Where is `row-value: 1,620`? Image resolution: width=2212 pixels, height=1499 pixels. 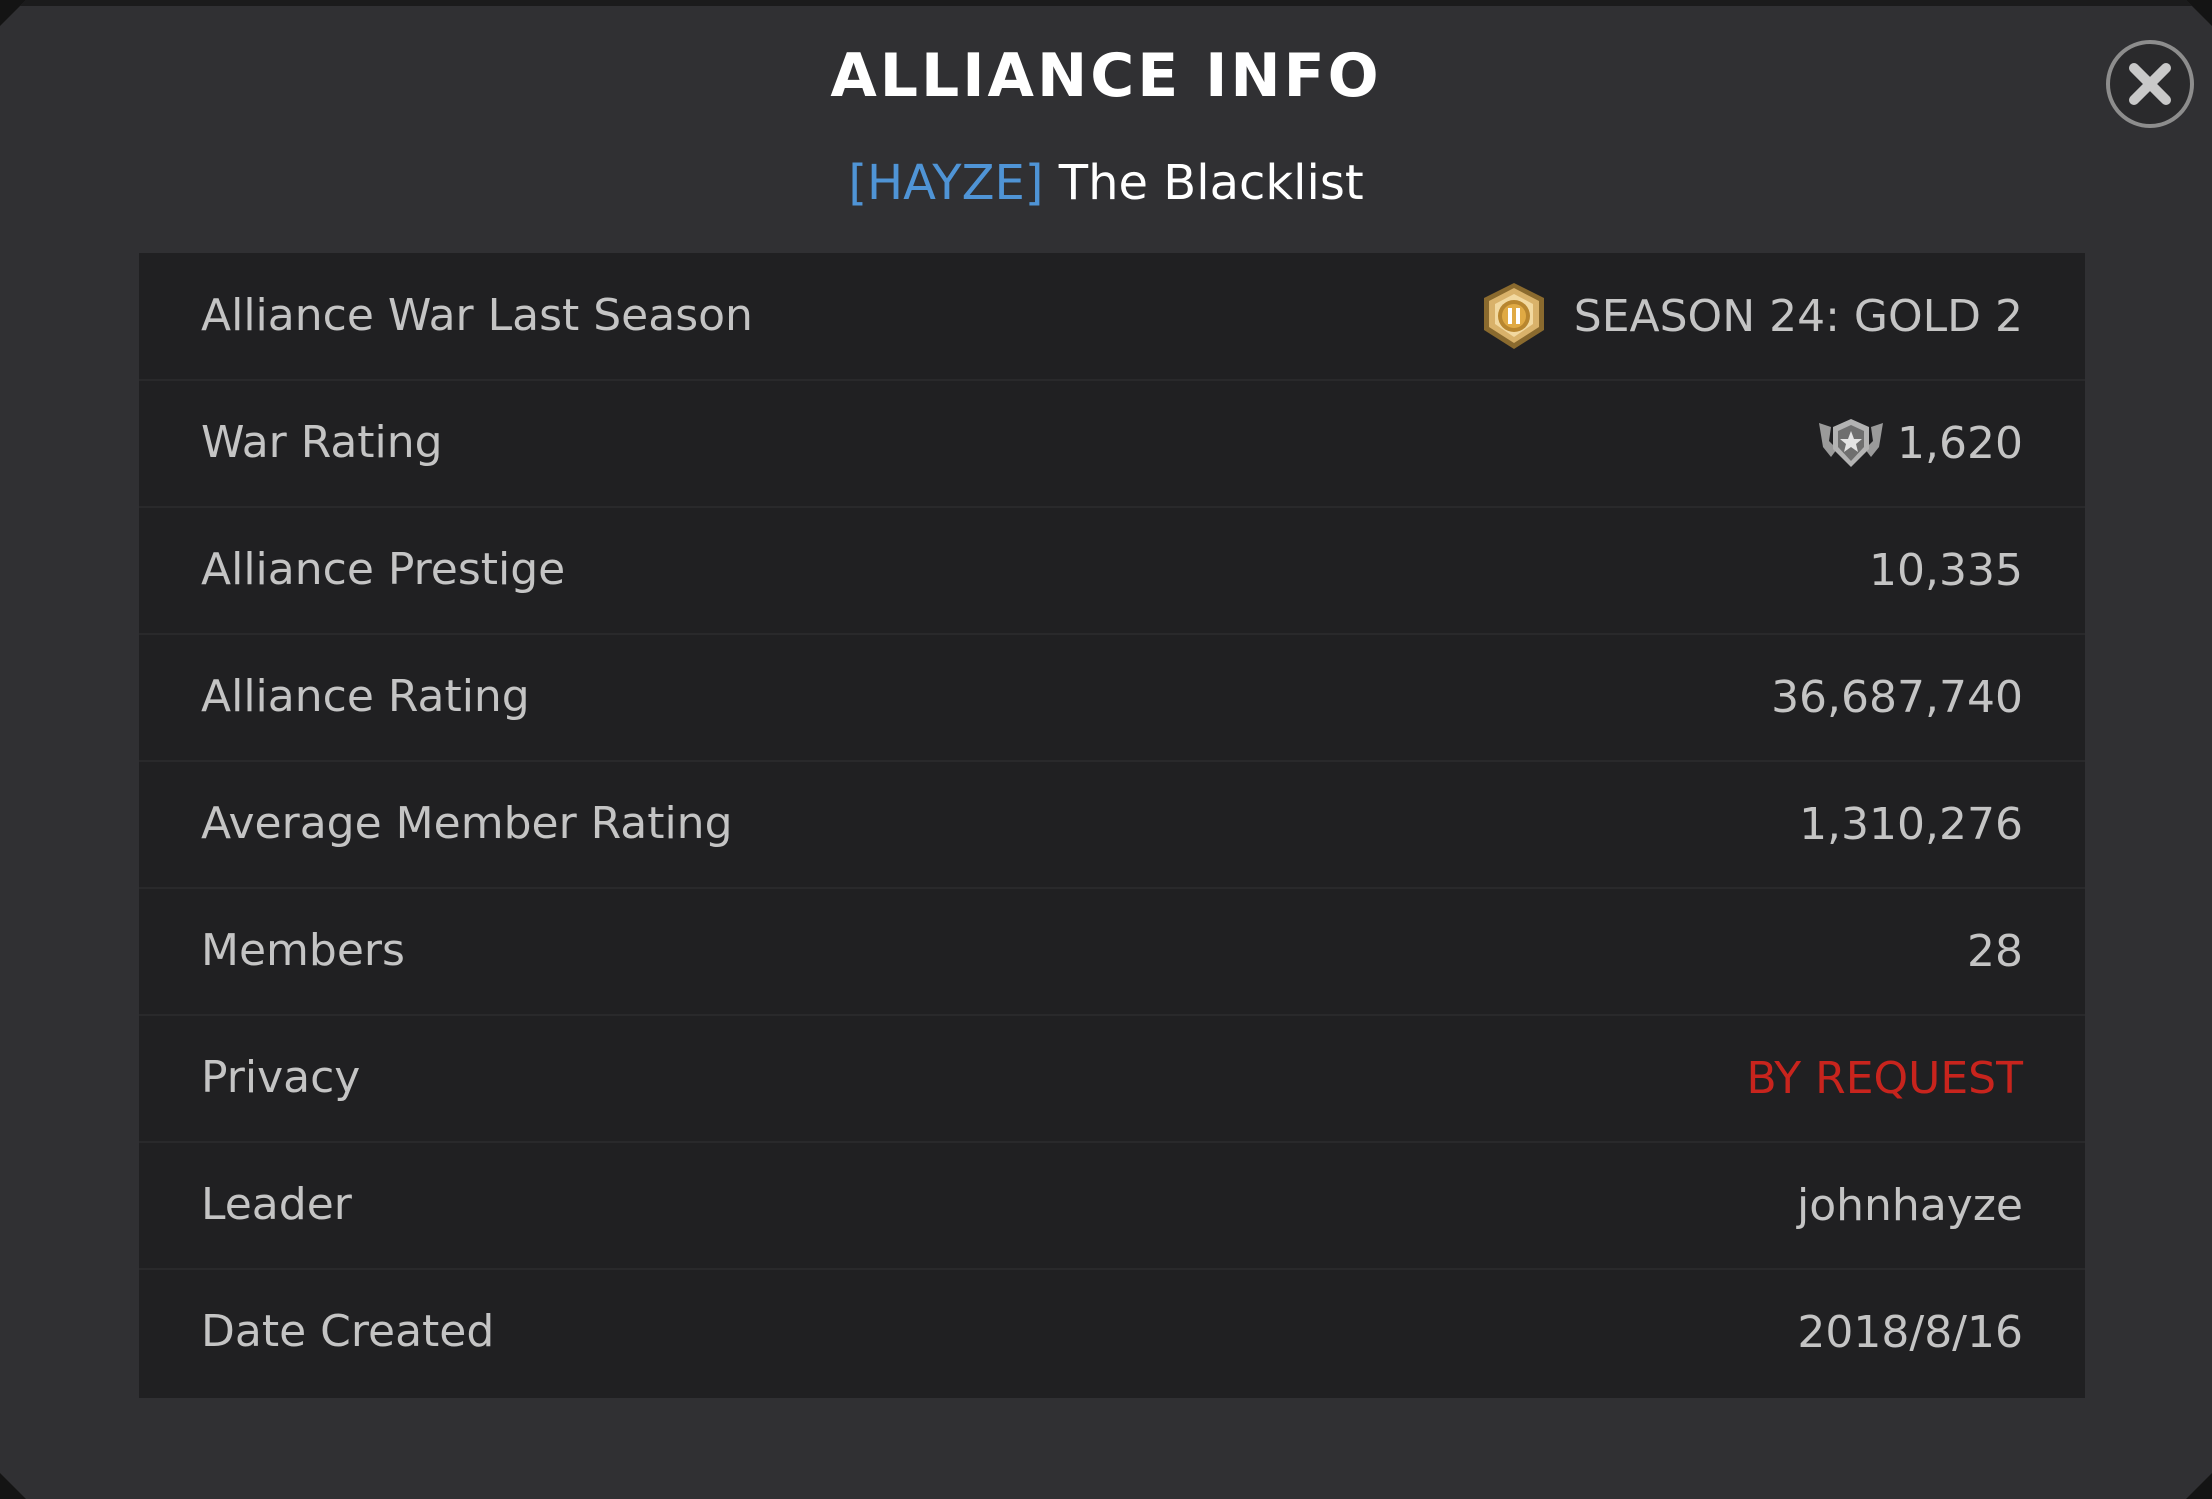 row-value: 1,620 is located at coordinates (1920, 443).